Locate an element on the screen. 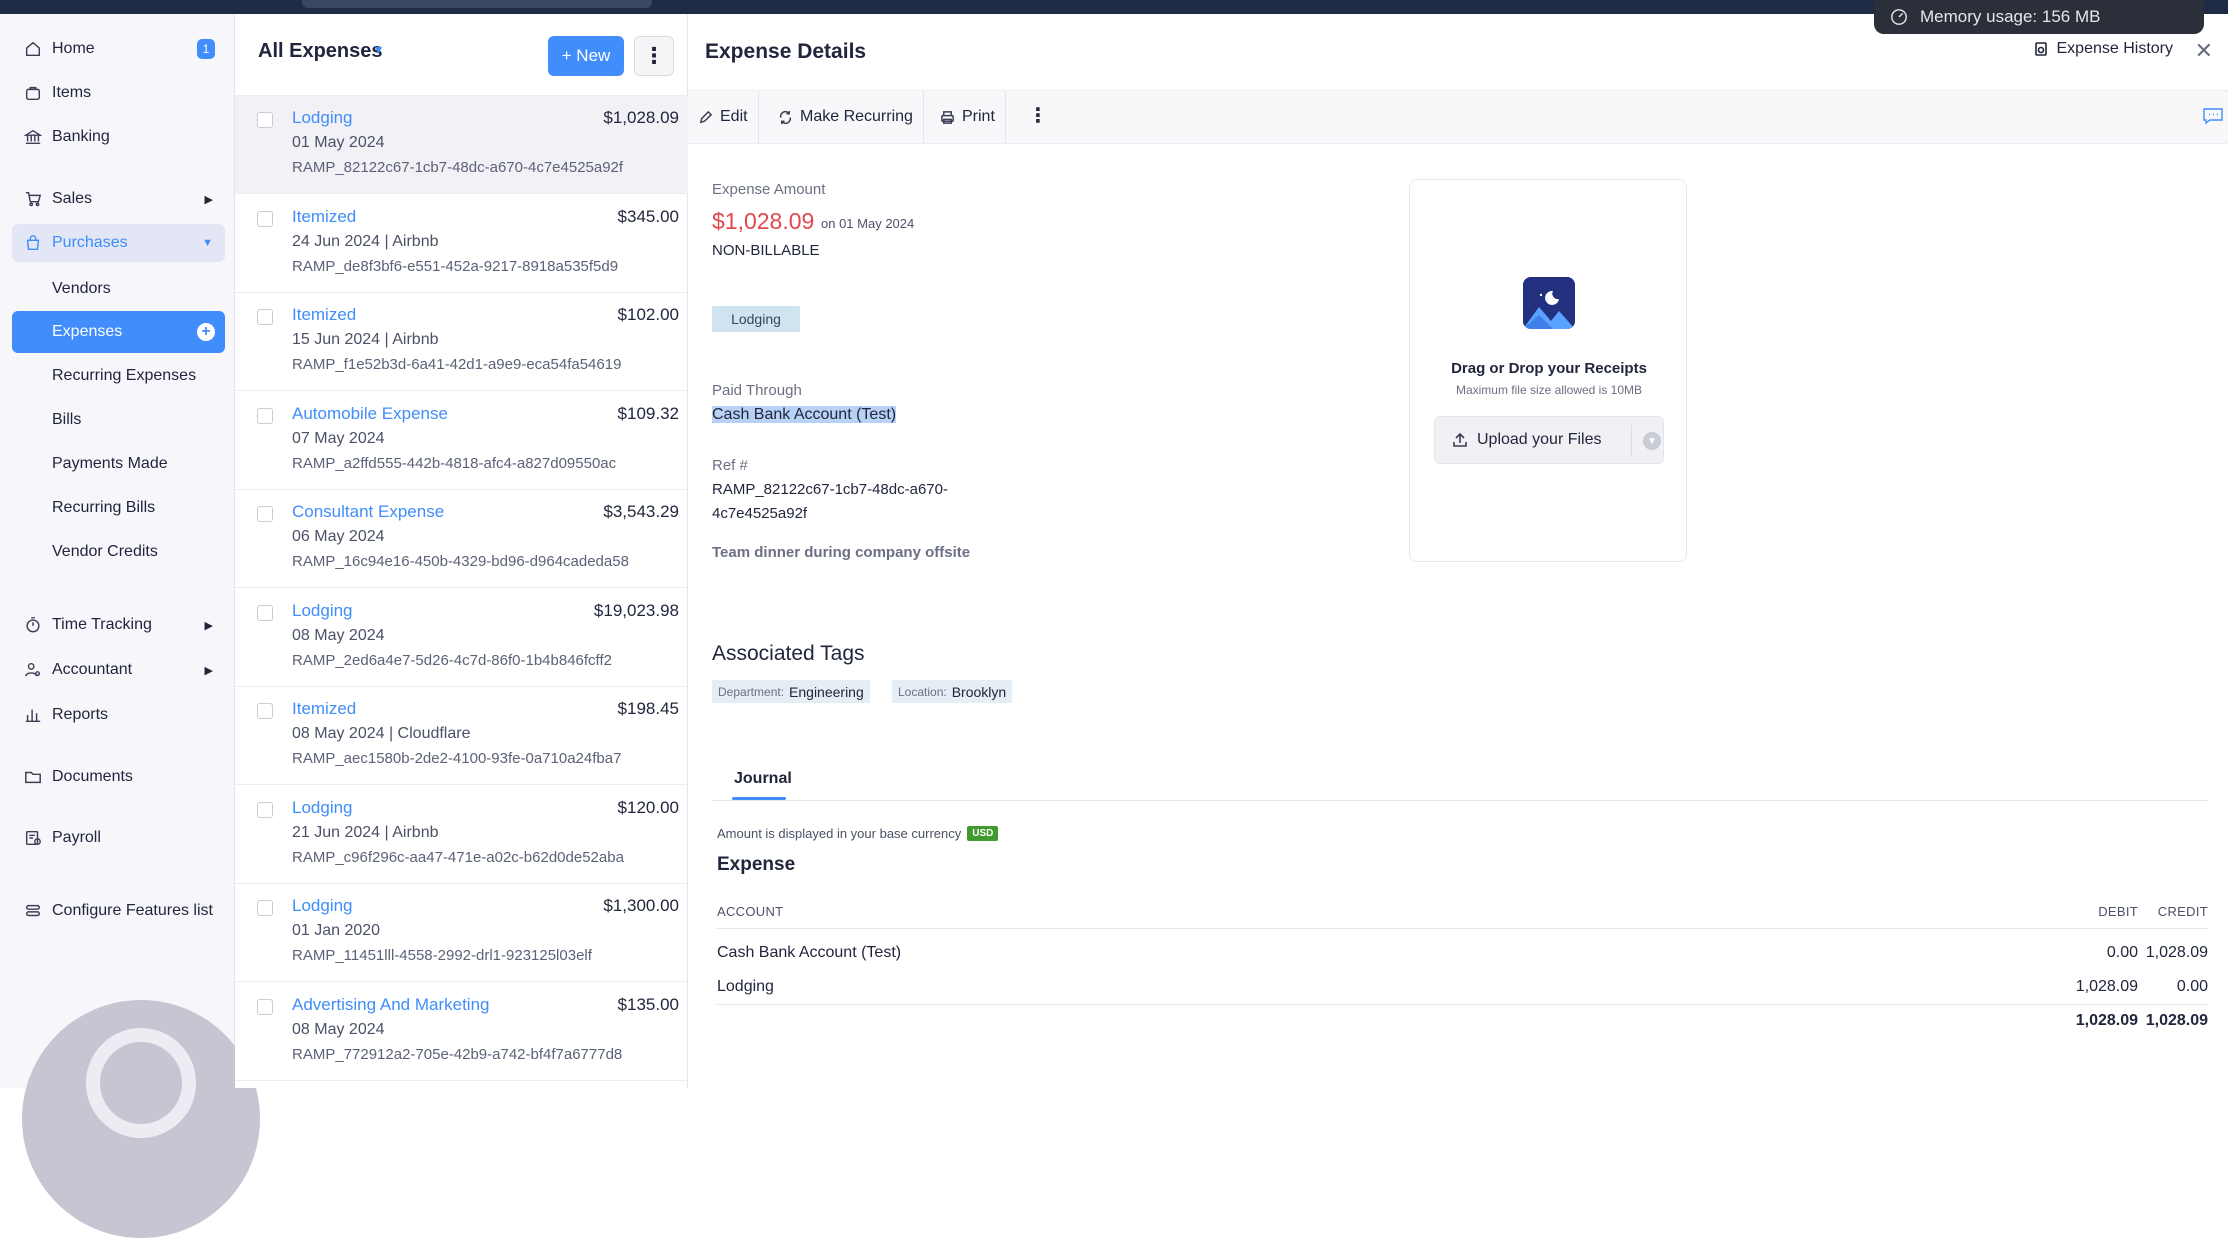 The image size is (2228, 1238). nav-payments-made: Payments Made is located at coordinates (118, 464).